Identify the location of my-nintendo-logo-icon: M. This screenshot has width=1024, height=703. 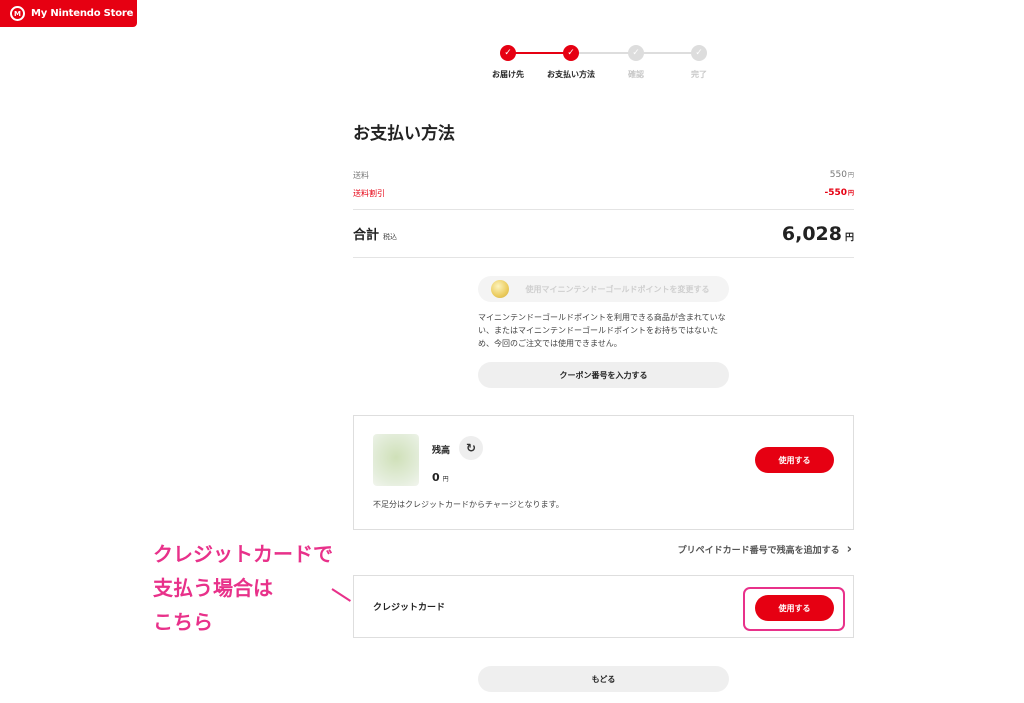
(17, 13).